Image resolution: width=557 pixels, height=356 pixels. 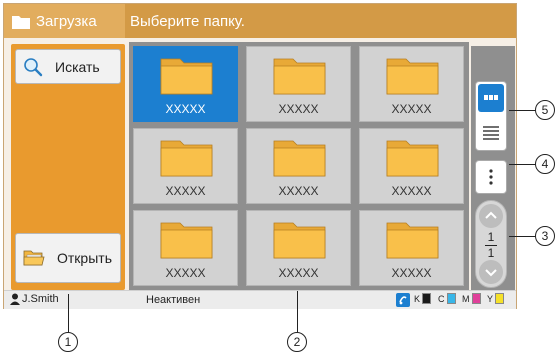 I want to click on user-indicator: J.Smith, so click(x=34, y=299).